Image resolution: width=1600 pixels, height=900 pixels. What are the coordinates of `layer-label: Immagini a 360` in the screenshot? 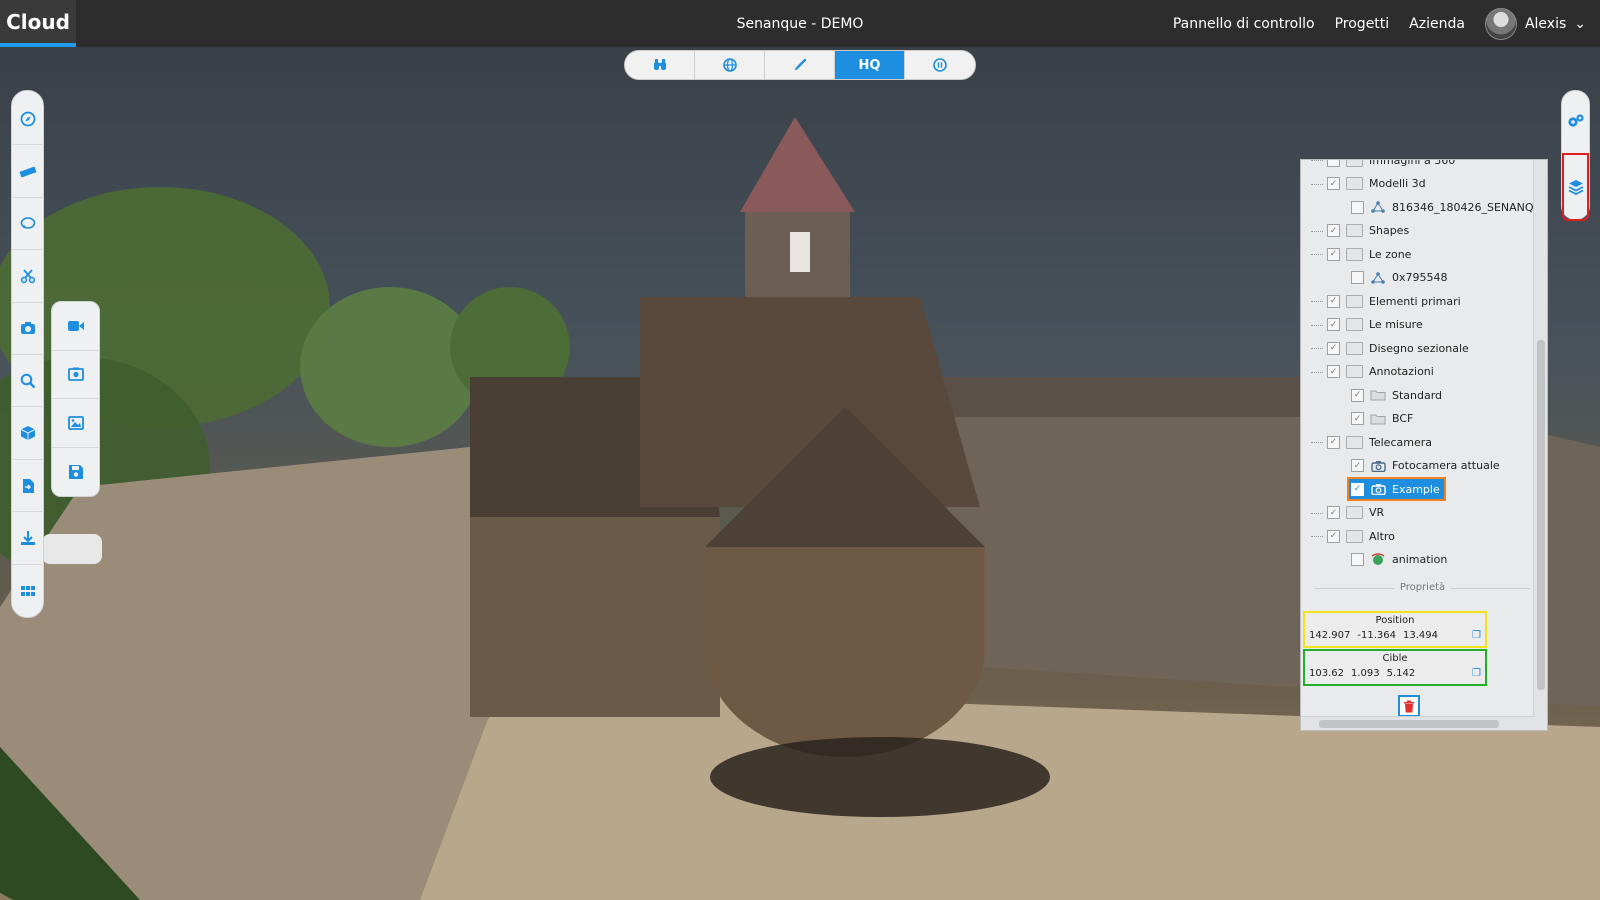 It's located at (1412, 163).